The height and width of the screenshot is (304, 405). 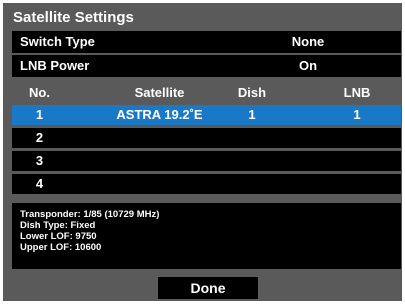 I want to click on table-row: 4, so click(x=206, y=184).